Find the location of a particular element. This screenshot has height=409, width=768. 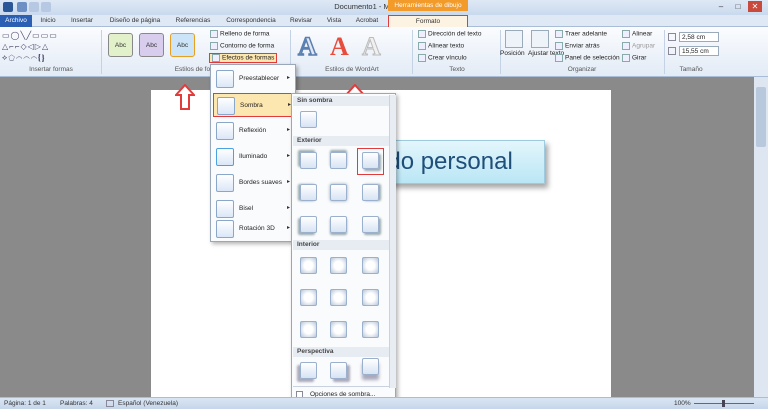

insert-shapes-group-label: Insertar formas is located at coordinates (51, 69).